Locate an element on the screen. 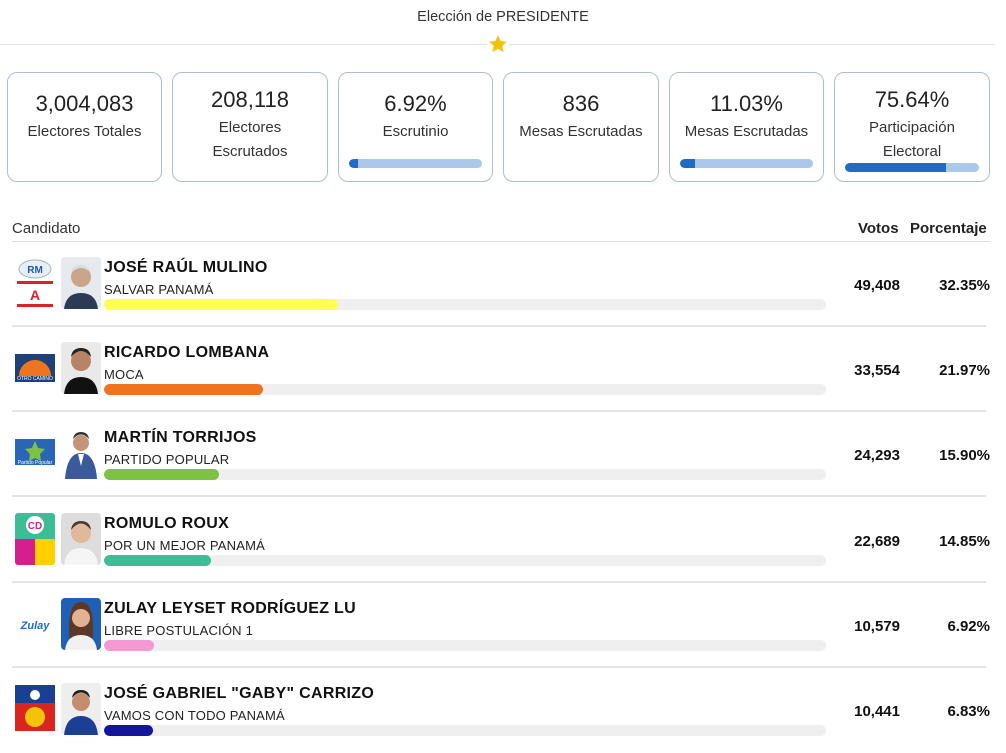  stat-value: 3,004,083 is located at coordinates (84, 103).